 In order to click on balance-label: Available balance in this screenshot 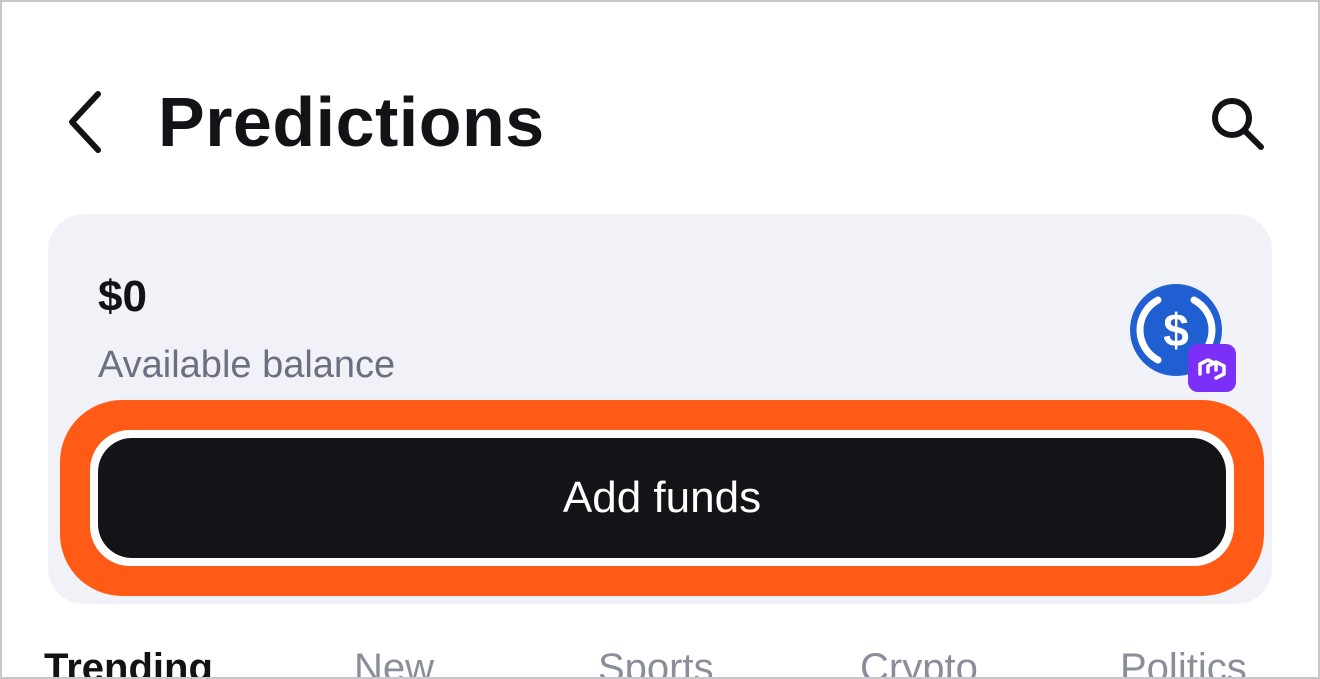, I will do `click(247, 365)`.